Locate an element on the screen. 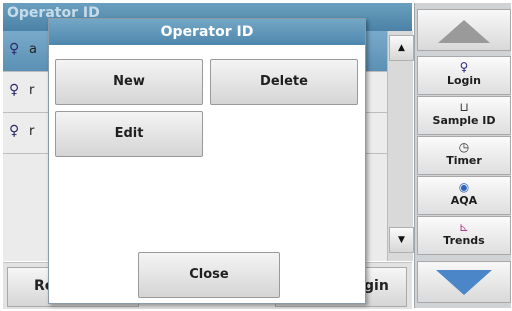 Image resolution: width=512 pixels, height=311 pixels. delete-button: Delete is located at coordinates (284, 82).